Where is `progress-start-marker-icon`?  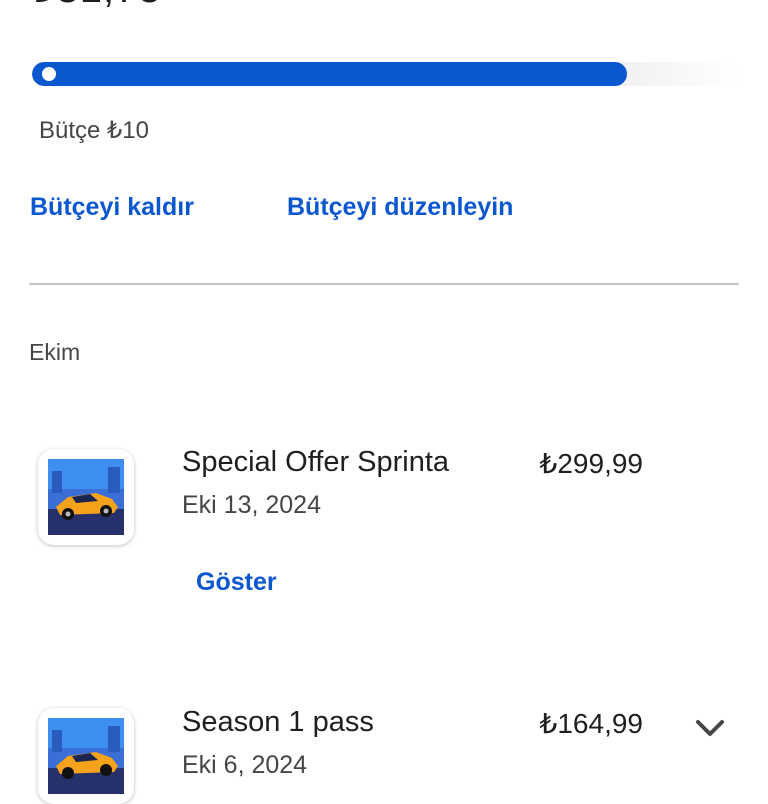
progress-start-marker-icon is located at coordinates (49, 74).